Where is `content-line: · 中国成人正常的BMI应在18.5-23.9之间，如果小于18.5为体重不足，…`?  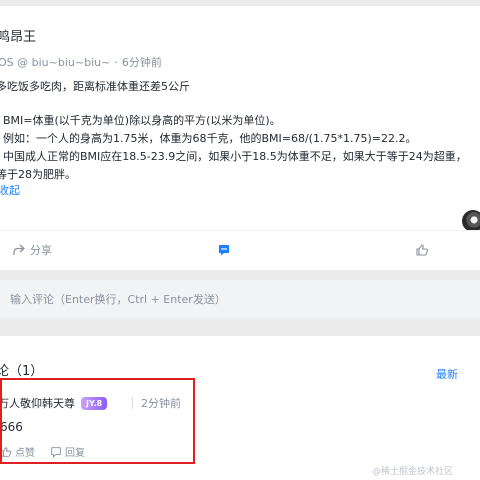 content-line: · 中国成人正常的BMI应在18.5-23.9之间，如果小于18.5为体重不足，… is located at coordinates (233, 156).